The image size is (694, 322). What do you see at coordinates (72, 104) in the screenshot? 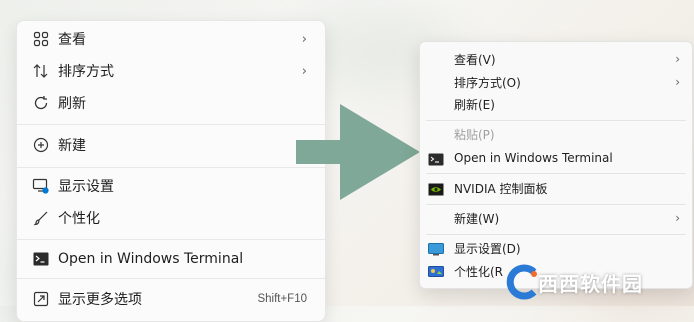
I see `menu-item-label: 刷新` at bounding box center [72, 104].